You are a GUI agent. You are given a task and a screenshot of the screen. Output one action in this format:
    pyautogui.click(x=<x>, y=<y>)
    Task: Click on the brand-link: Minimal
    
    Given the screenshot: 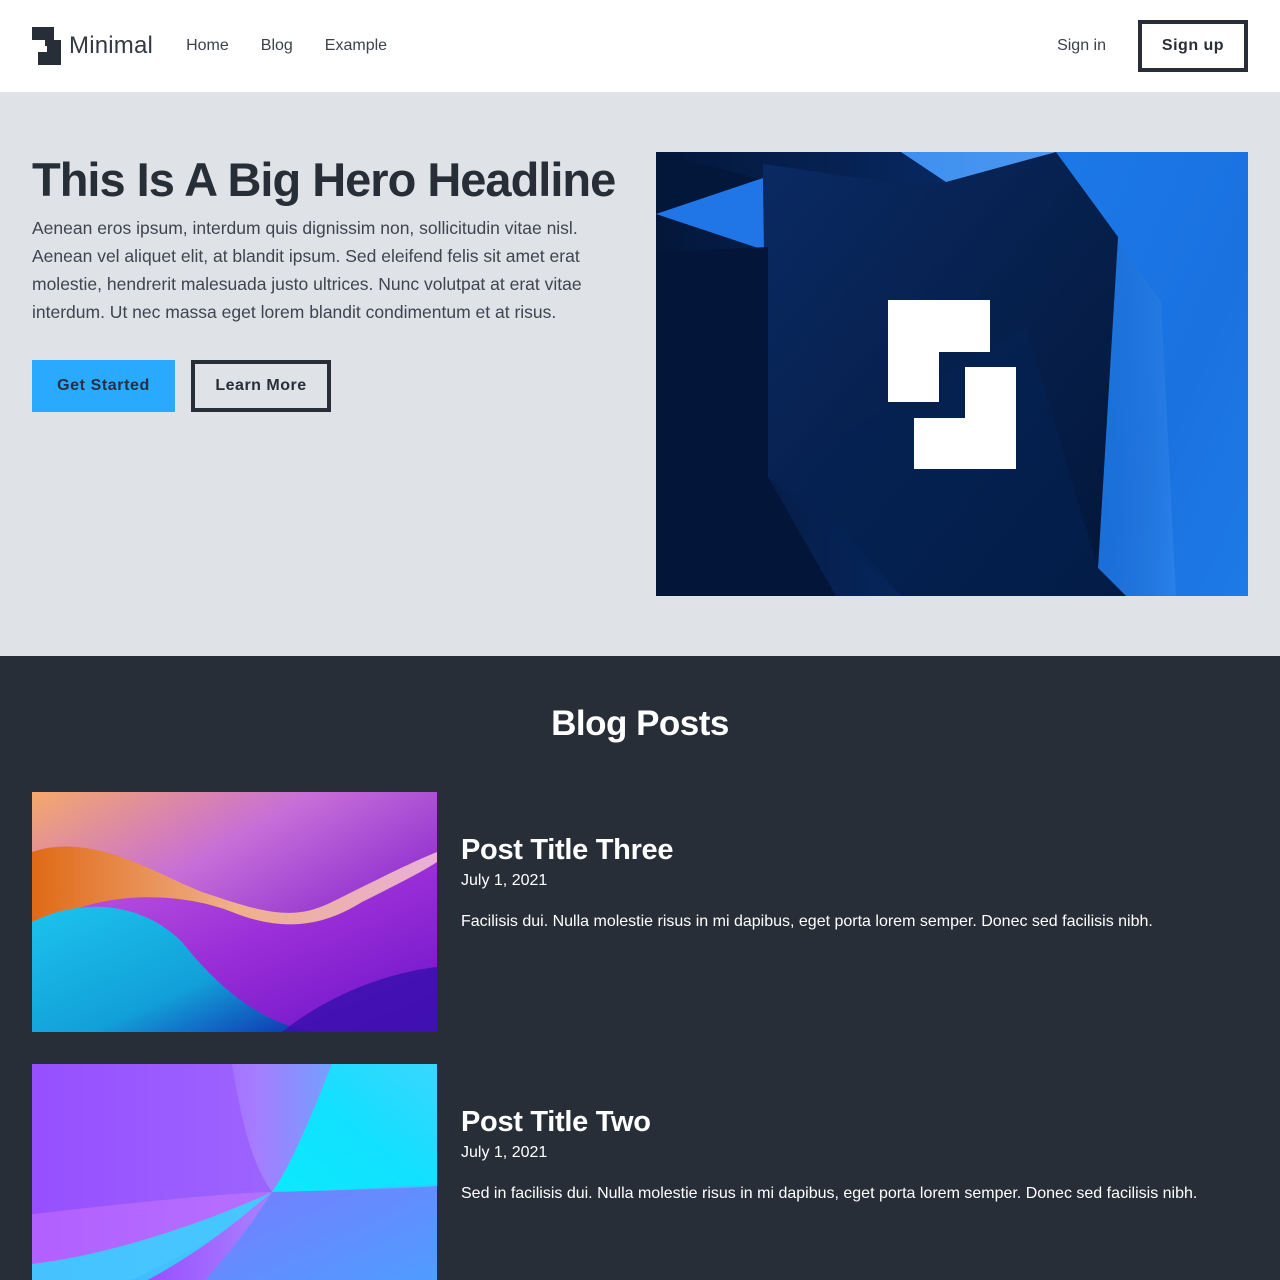 What is the action you would take?
    pyautogui.click(x=92, y=46)
    